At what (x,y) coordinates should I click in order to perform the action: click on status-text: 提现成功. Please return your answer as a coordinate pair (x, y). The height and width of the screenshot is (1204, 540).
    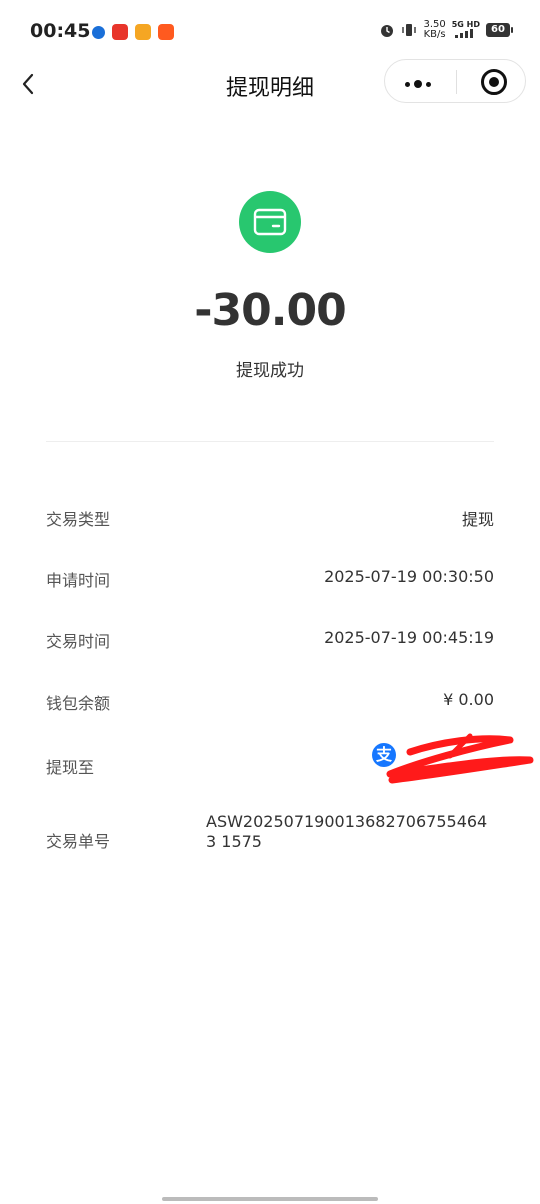
    Looking at the image, I should click on (270, 371).